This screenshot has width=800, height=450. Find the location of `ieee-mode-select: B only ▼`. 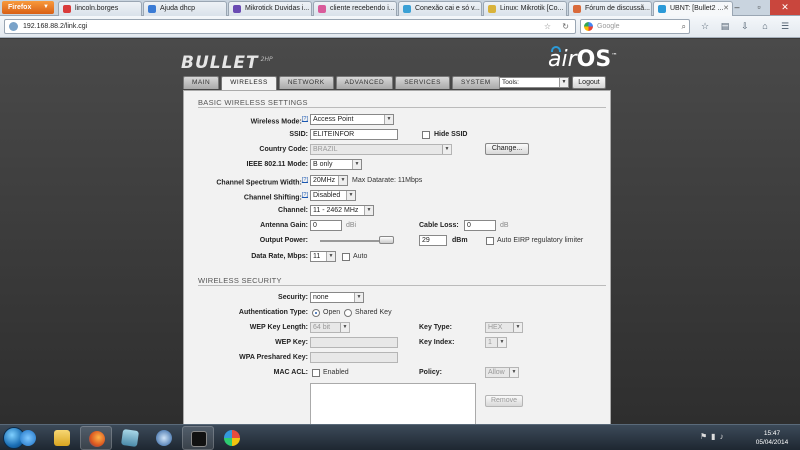

ieee-mode-select: B only ▼ is located at coordinates (336, 164).